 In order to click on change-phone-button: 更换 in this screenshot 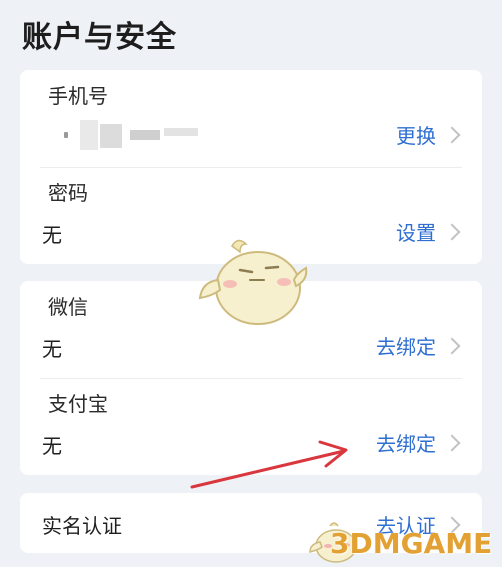, I will do `click(429, 134)`.